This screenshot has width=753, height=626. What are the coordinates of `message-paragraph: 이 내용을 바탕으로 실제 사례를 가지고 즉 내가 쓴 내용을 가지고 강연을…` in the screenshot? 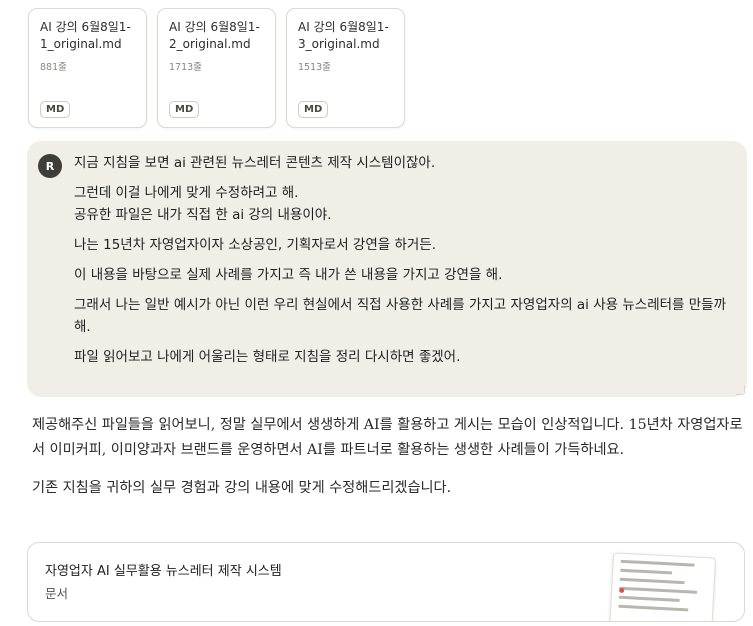 It's located at (288, 275).